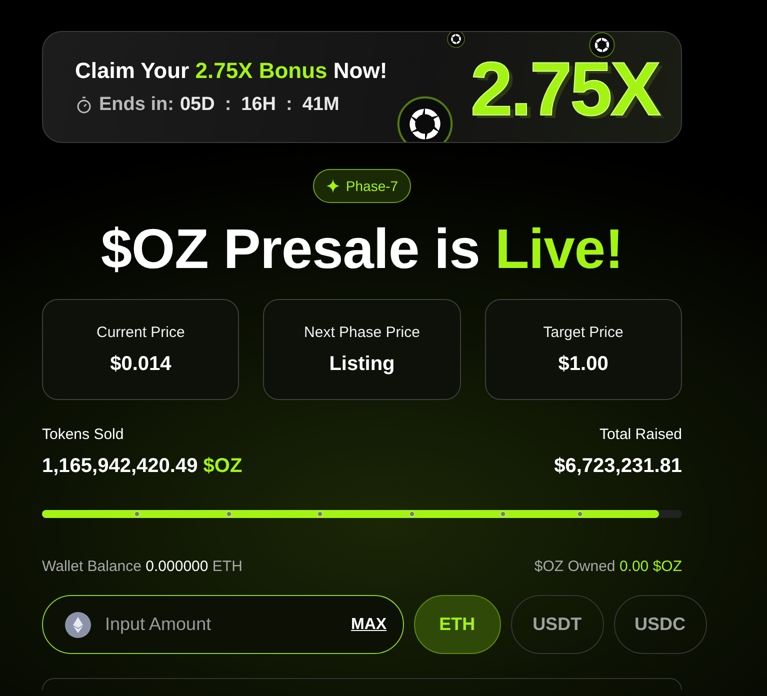 This screenshot has width=767, height=696. What do you see at coordinates (557, 624) in the screenshot?
I see `currency-tab: USDT` at bounding box center [557, 624].